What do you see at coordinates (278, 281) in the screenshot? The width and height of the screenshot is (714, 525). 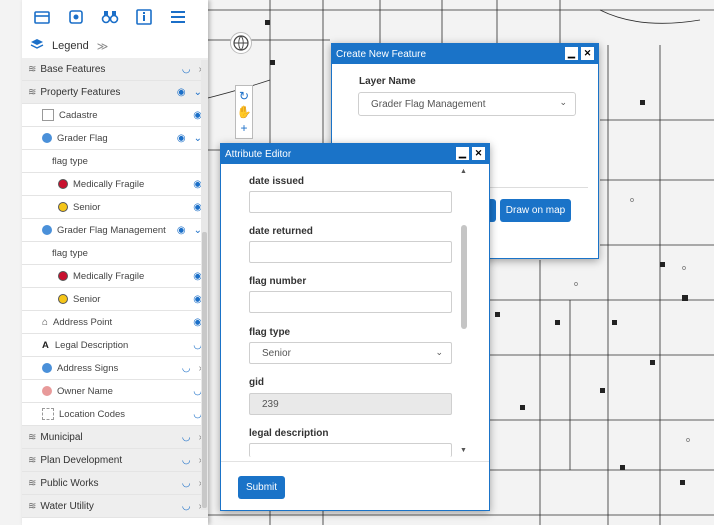 I see `flag-number-label: flag number` at bounding box center [278, 281].